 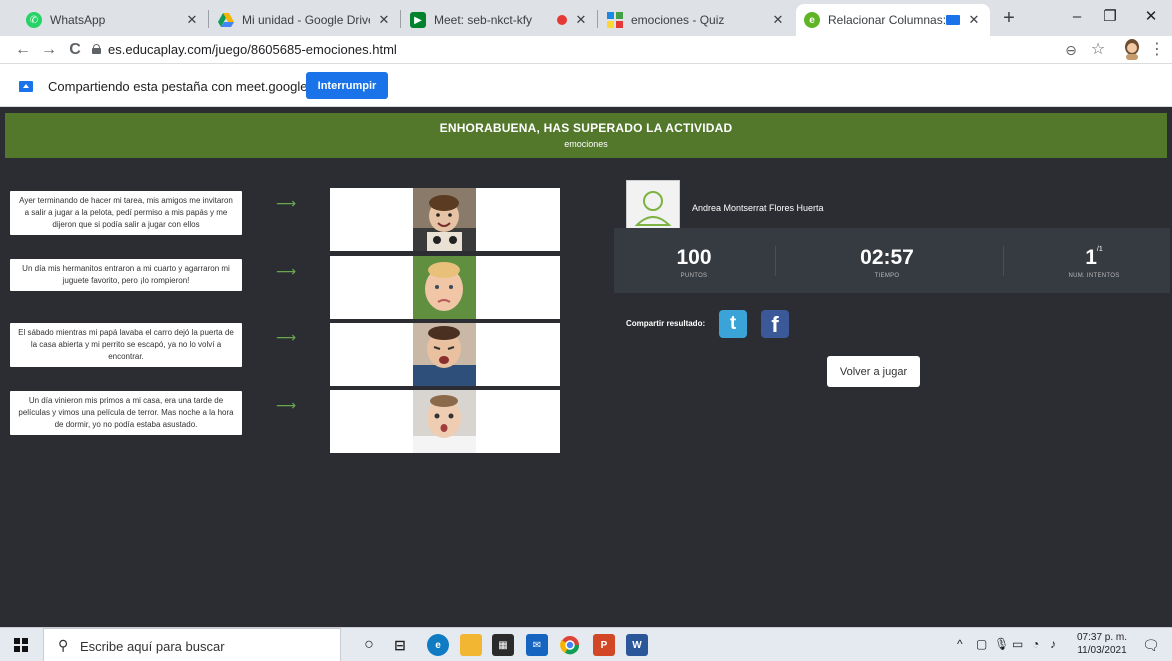 What do you see at coordinates (1071, 50) in the screenshot?
I see `zoom-icon: ⊖` at bounding box center [1071, 50].